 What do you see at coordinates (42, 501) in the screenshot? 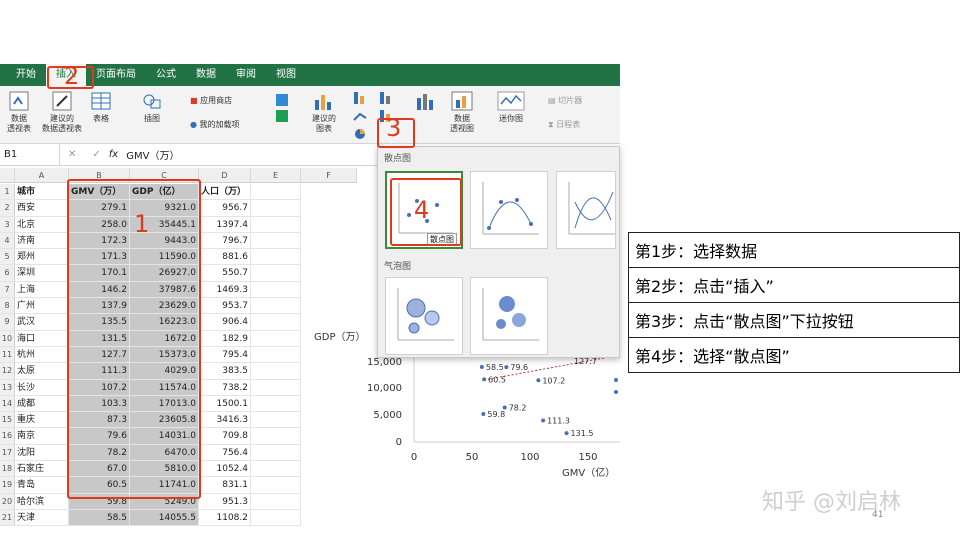
I see `cell: 哈尔滨` at bounding box center [42, 501].